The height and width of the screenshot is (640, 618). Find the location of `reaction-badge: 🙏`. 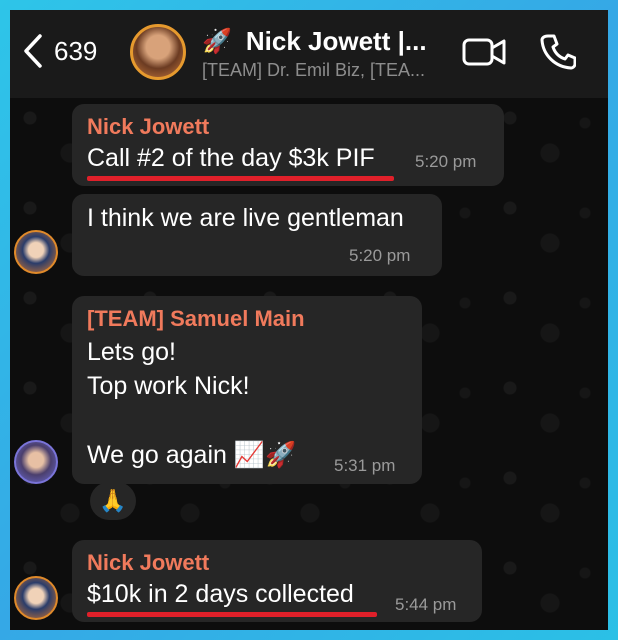

reaction-badge: 🙏 is located at coordinates (113, 501).